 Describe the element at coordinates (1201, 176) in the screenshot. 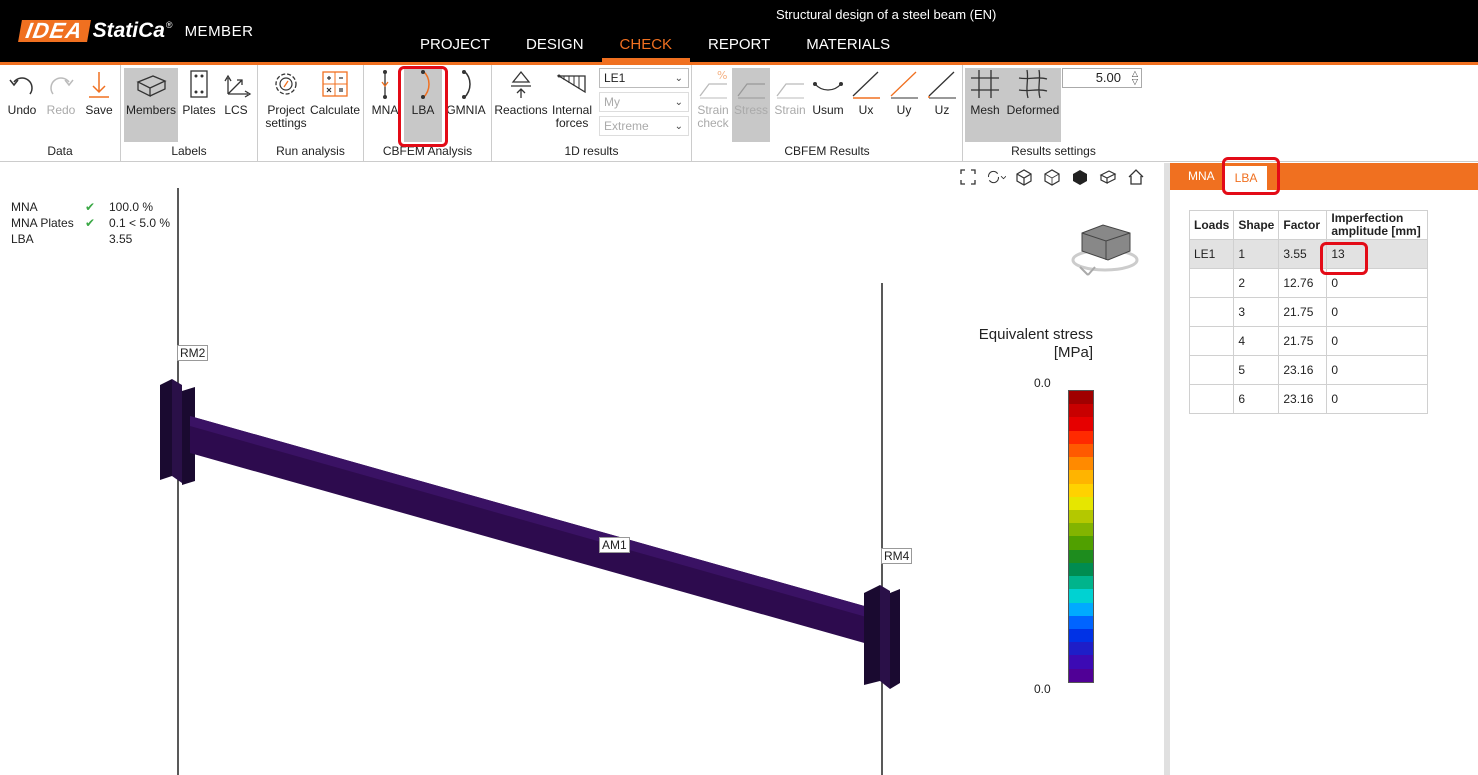

I see `tab-mna: MNA` at that location.